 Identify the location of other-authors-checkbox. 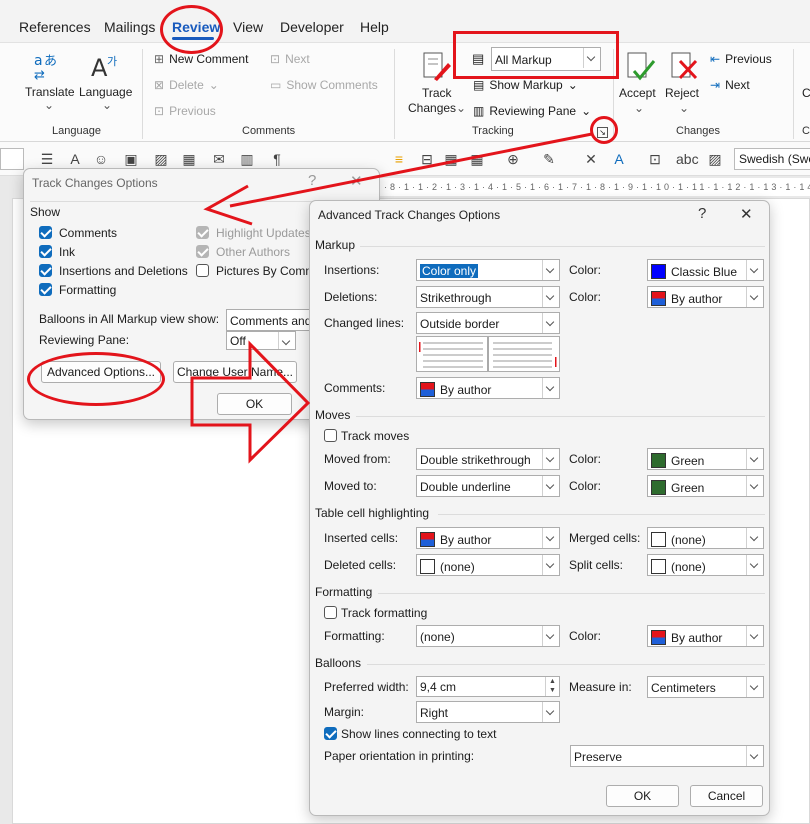
(202, 251).